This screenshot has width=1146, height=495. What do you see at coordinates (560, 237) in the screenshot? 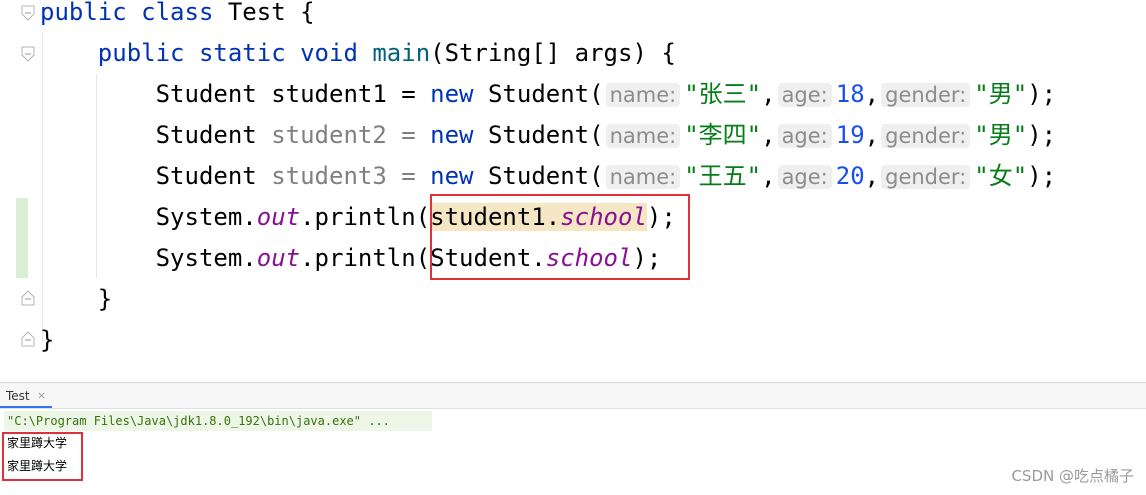
I see `annotation-box-code` at bounding box center [560, 237].